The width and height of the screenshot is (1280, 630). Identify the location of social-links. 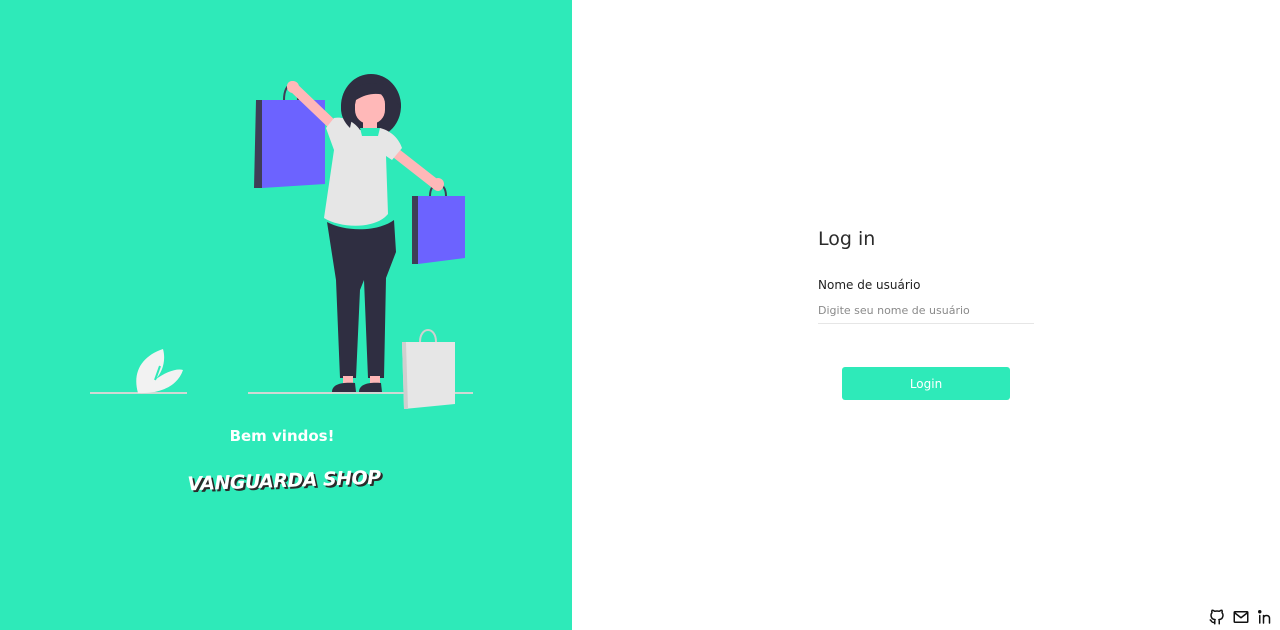
(1241, 617).